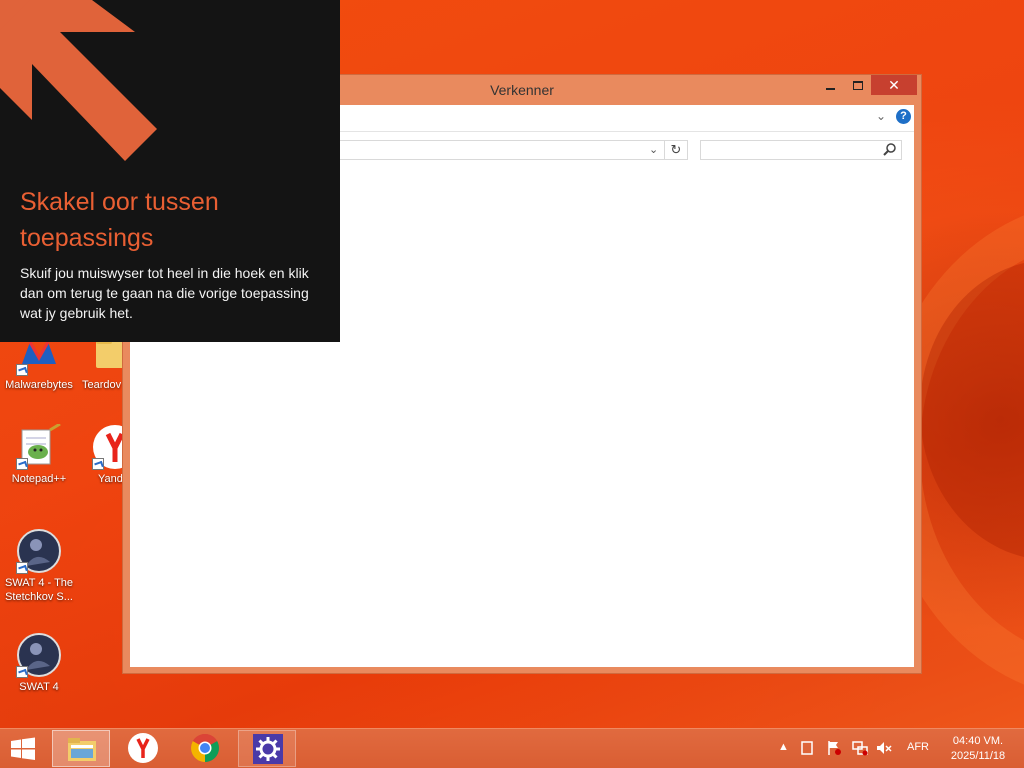 The width and height of the screenshot is (1024, 768). I want to click on chrome-icon, so click(205, 748).